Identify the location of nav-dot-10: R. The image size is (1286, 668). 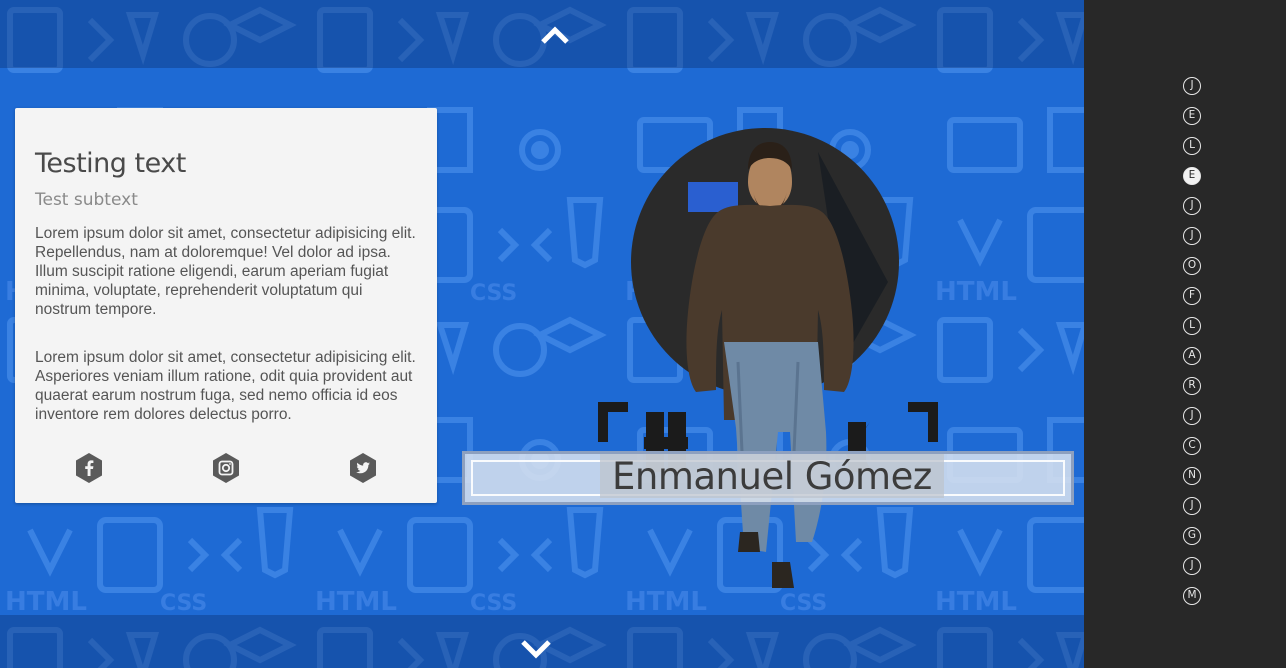
(1192, 386).